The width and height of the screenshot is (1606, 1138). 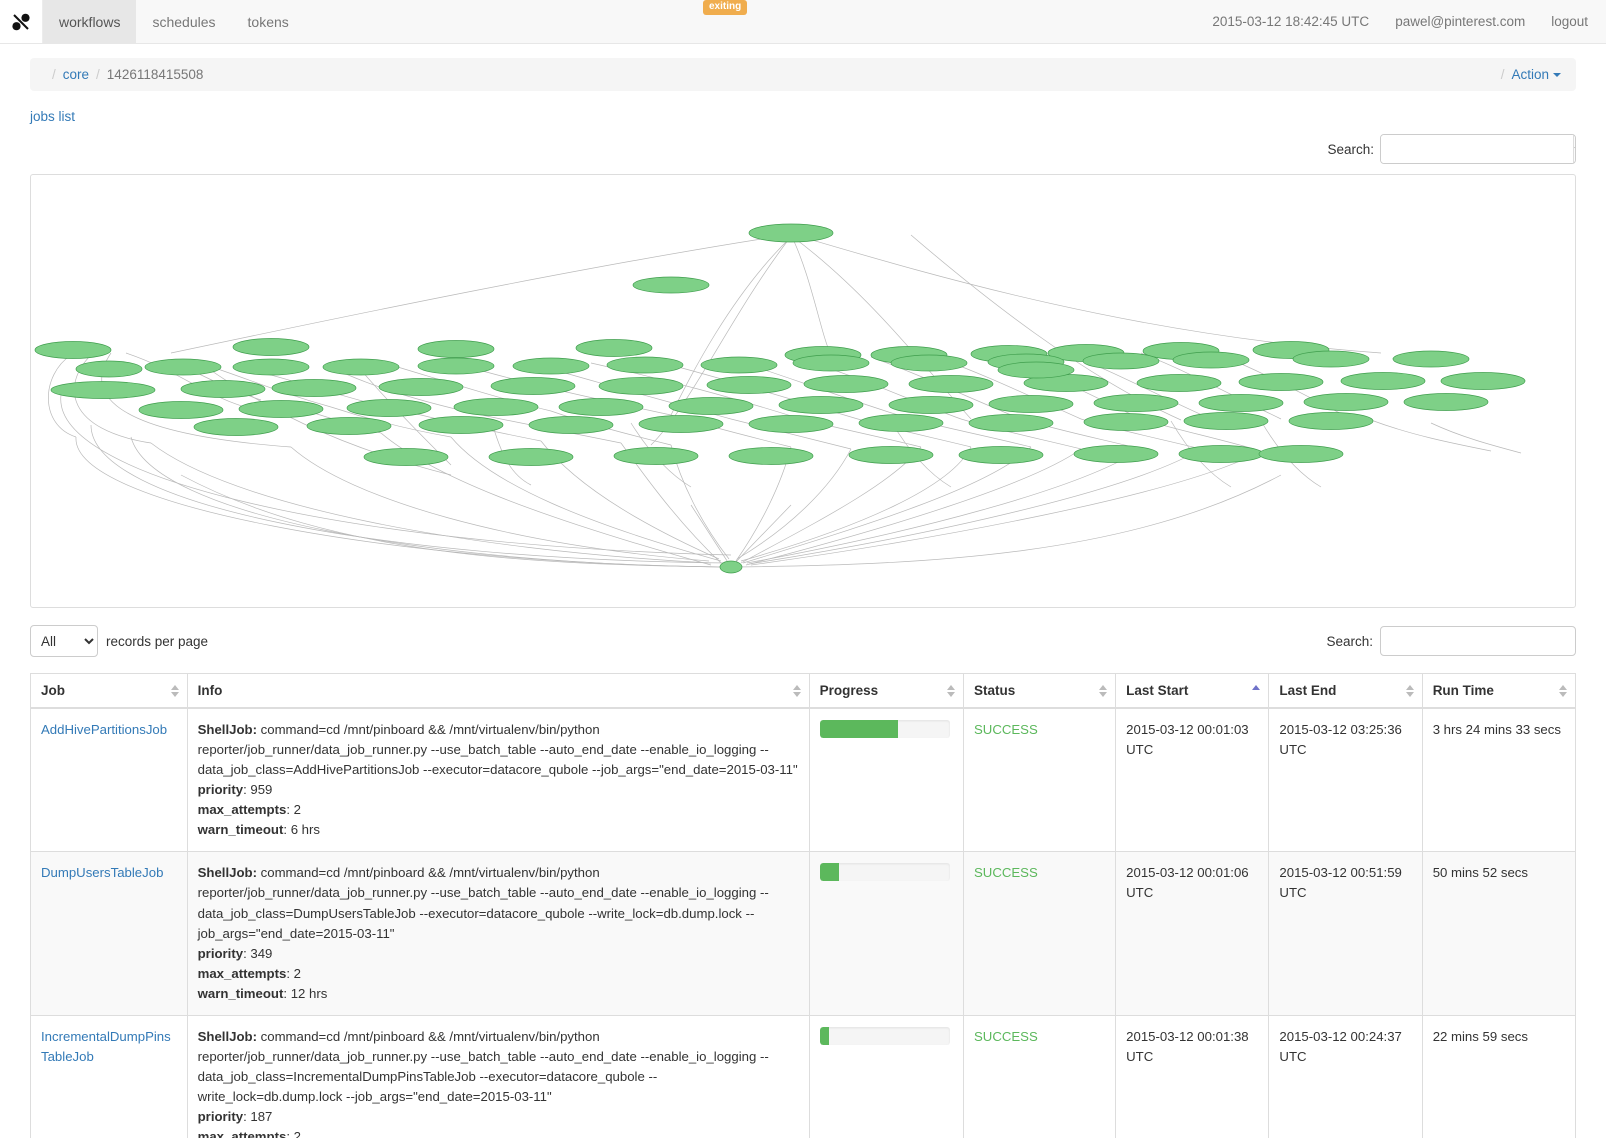 I want to click on sort-icon-progress, so click(x=951, y=691).